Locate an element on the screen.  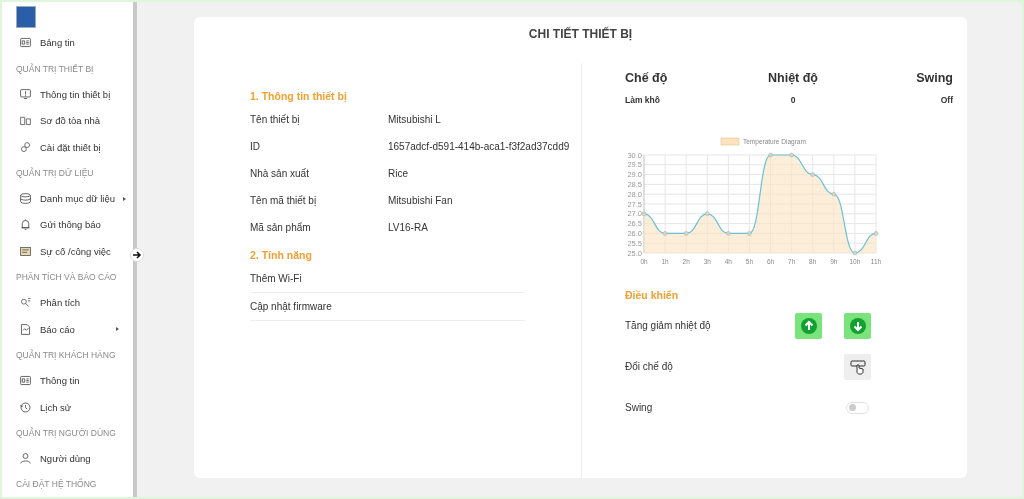
sidebar-item: Sơ đồ tòa nhà is located at coordinates (83, 121).